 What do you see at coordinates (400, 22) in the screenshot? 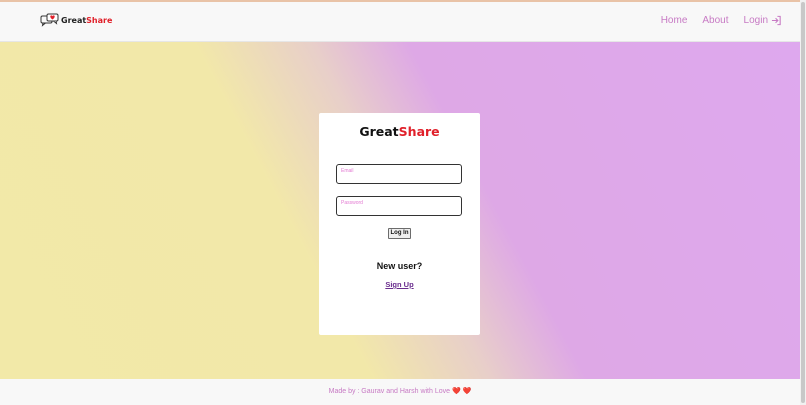
I see `navbar: GreatShare Home About Login` at bounding box center [400, 22].